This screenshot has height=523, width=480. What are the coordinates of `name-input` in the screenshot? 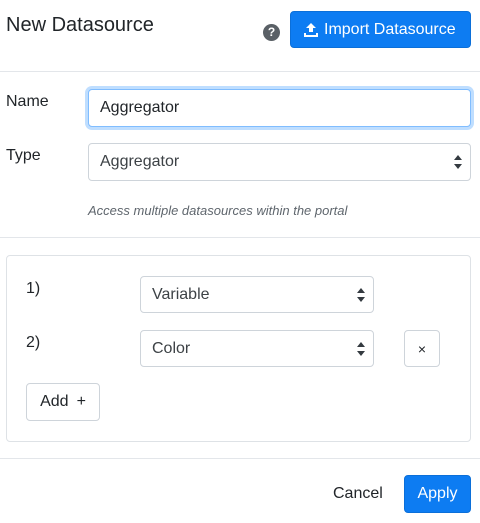 It's located at (279, 108).